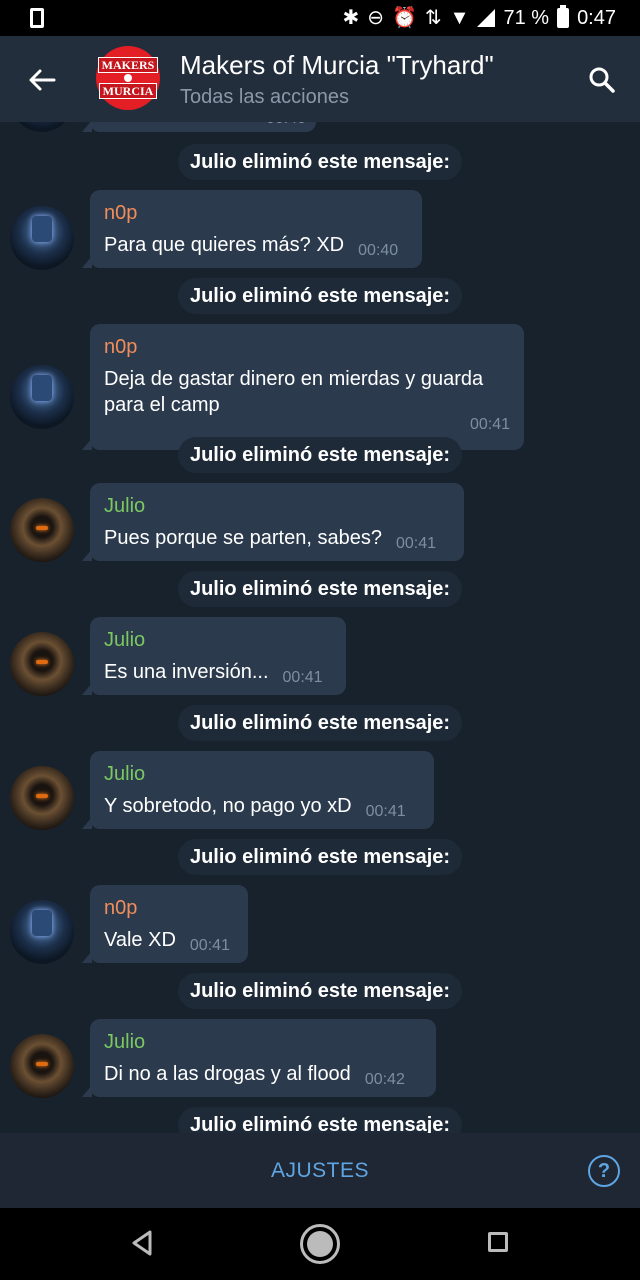 The height and width of the screenshot is (1280, 640). I want to click on message-time: 00:42, so click(384, 1079).